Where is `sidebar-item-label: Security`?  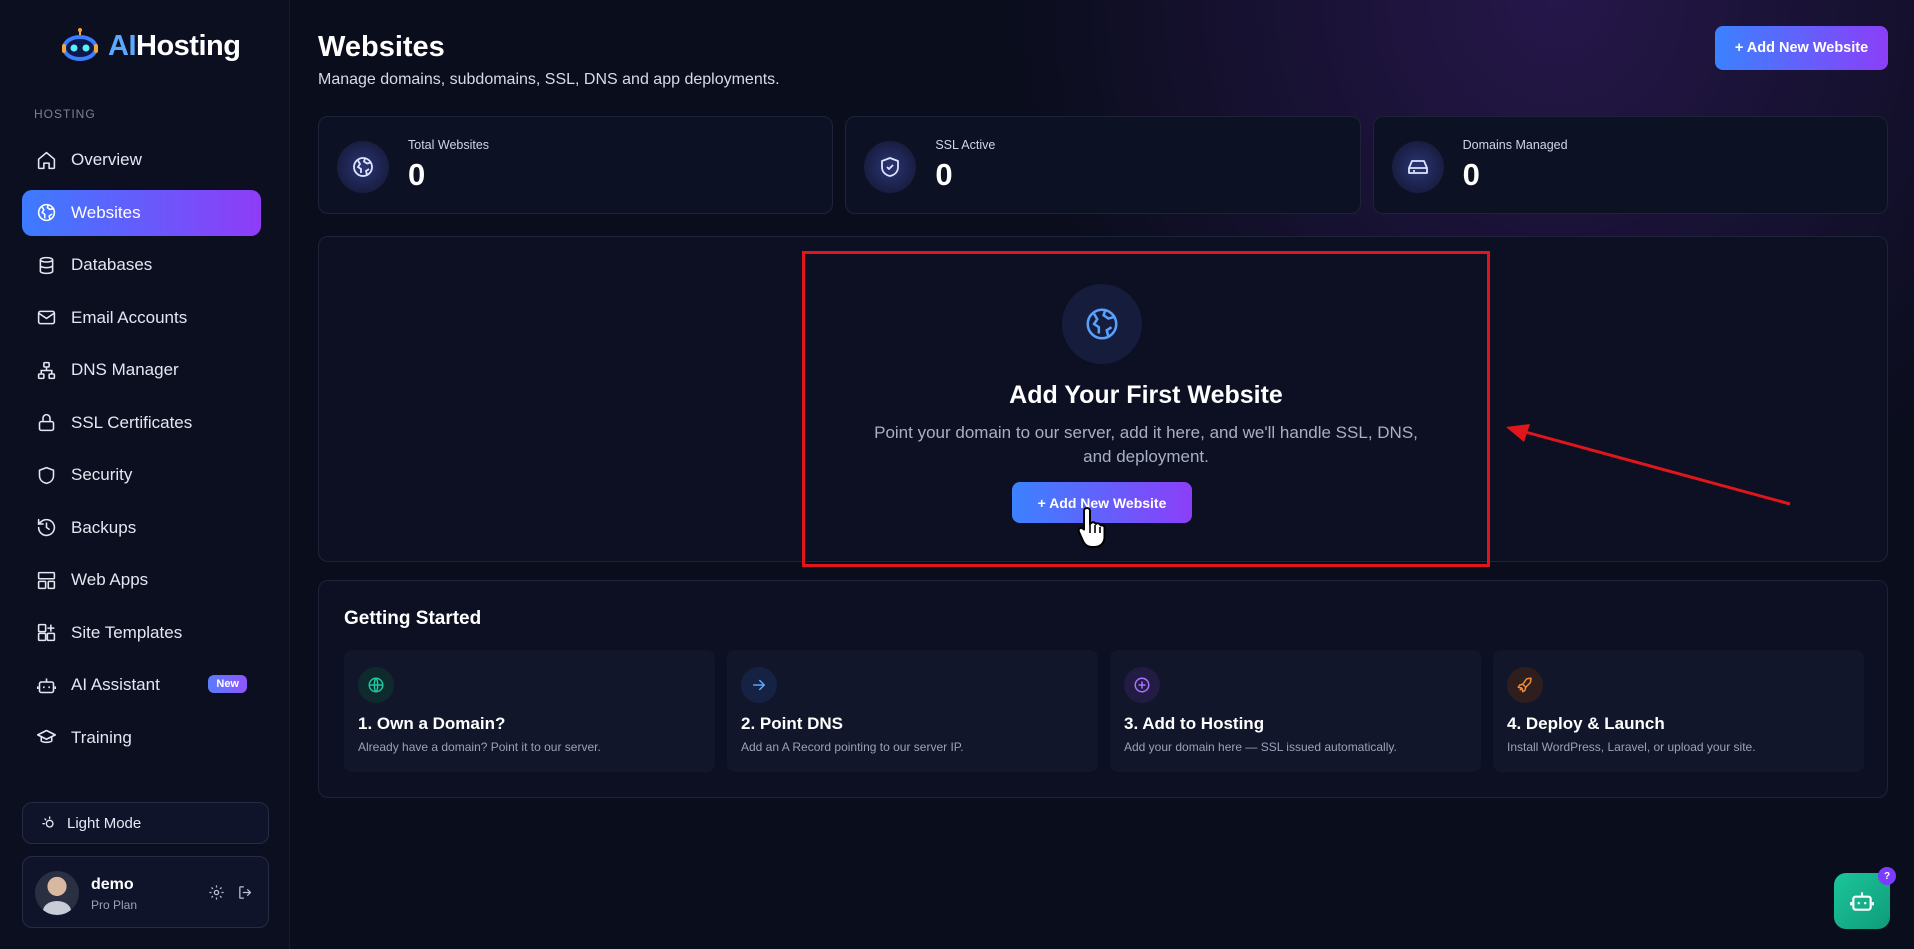
sidebar-item-label: Security is located at coordinates (102, 474).